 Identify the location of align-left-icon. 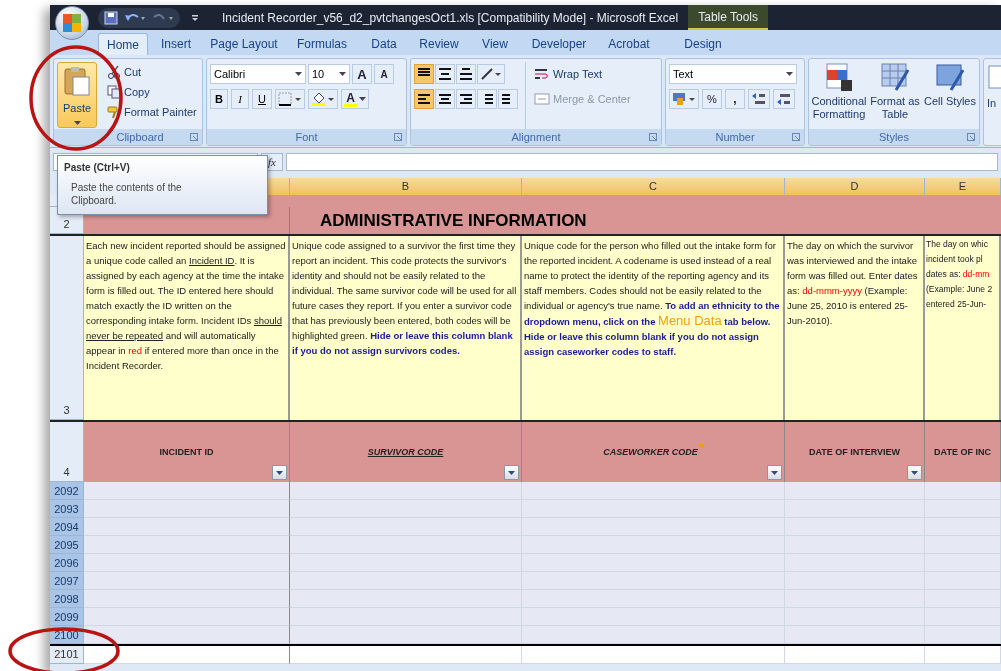
(424, 99).